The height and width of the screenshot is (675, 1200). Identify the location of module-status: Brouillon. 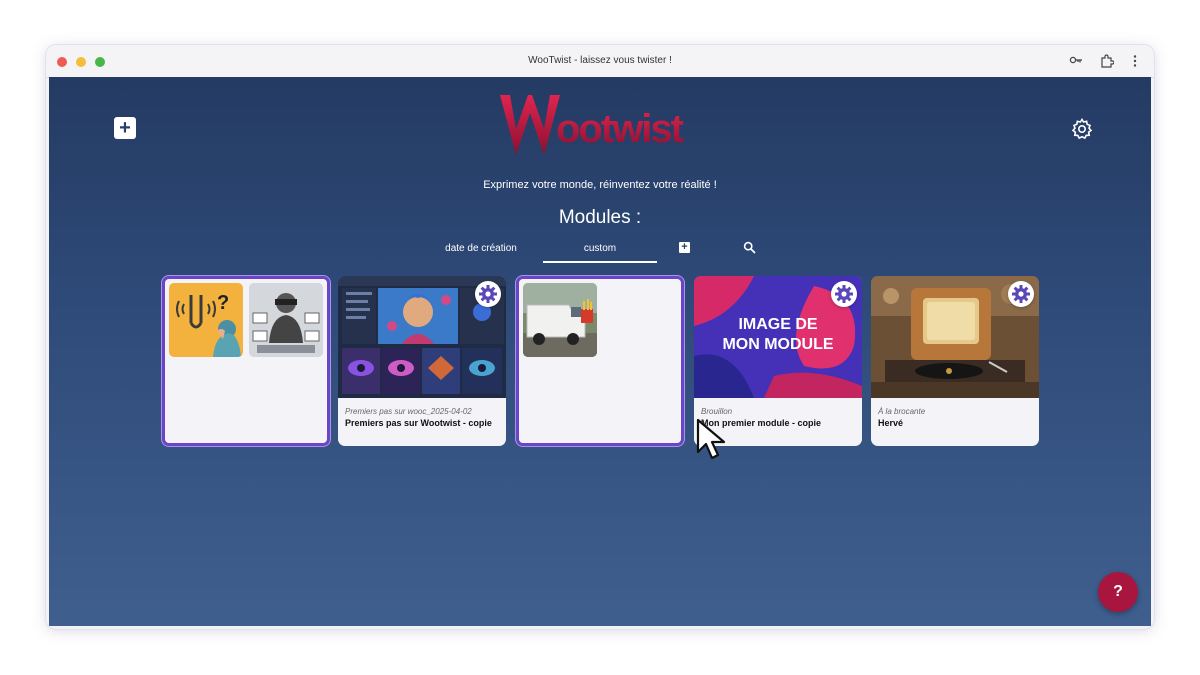
(717, 411).